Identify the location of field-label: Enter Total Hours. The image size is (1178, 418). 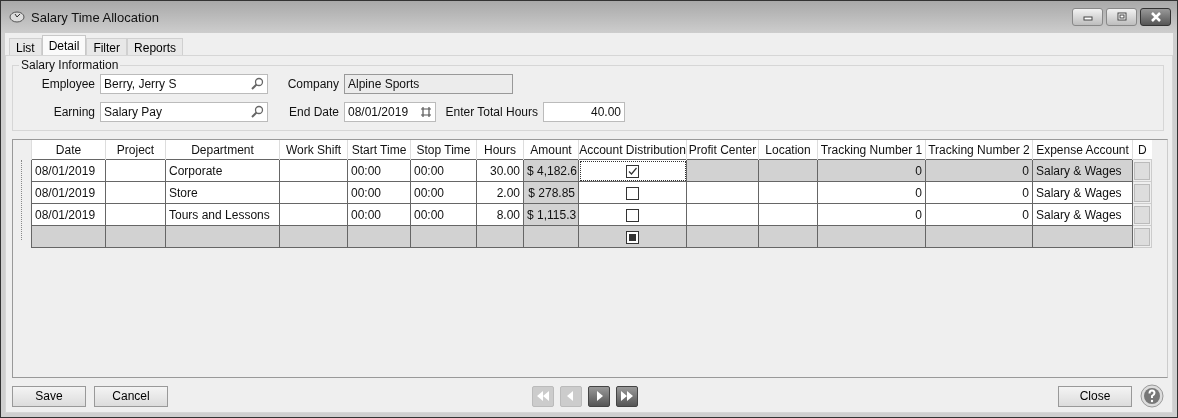
(491, 112).